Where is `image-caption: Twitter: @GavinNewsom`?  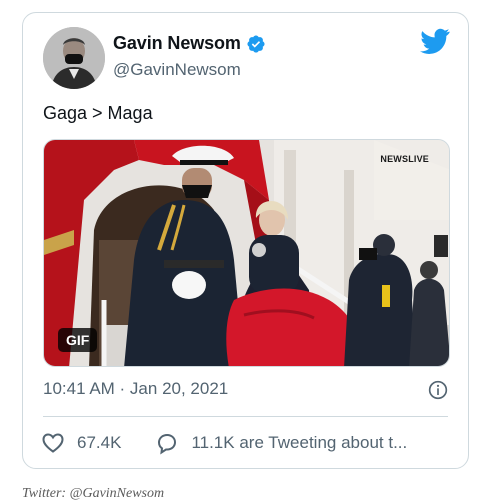
image-caption: Twitter: @GavinNewsom is located at coordinates (93, 493).